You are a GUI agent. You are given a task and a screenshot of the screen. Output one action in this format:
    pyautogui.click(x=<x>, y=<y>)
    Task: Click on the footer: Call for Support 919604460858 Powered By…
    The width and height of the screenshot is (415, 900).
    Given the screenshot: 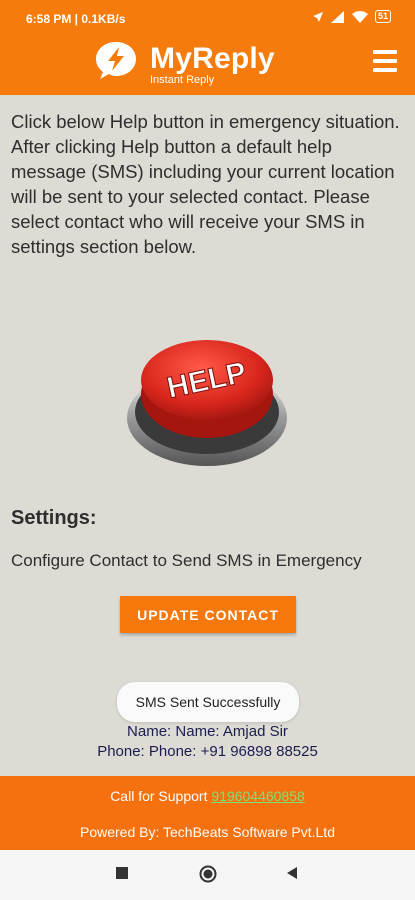 What is the action you would take?
    pyautogui.click(x=207, y=813)
    